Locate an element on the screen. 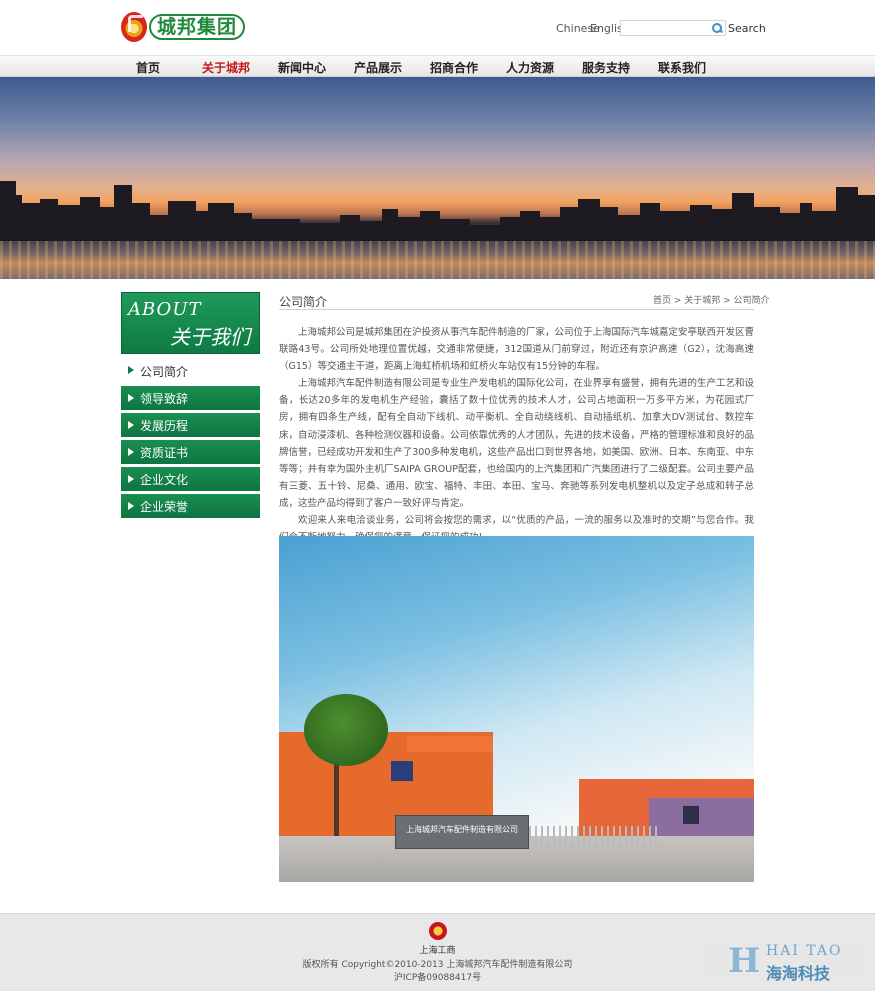 This screenshot has width=875, height=991. factory-office-building is located at coordinates (701, 819).